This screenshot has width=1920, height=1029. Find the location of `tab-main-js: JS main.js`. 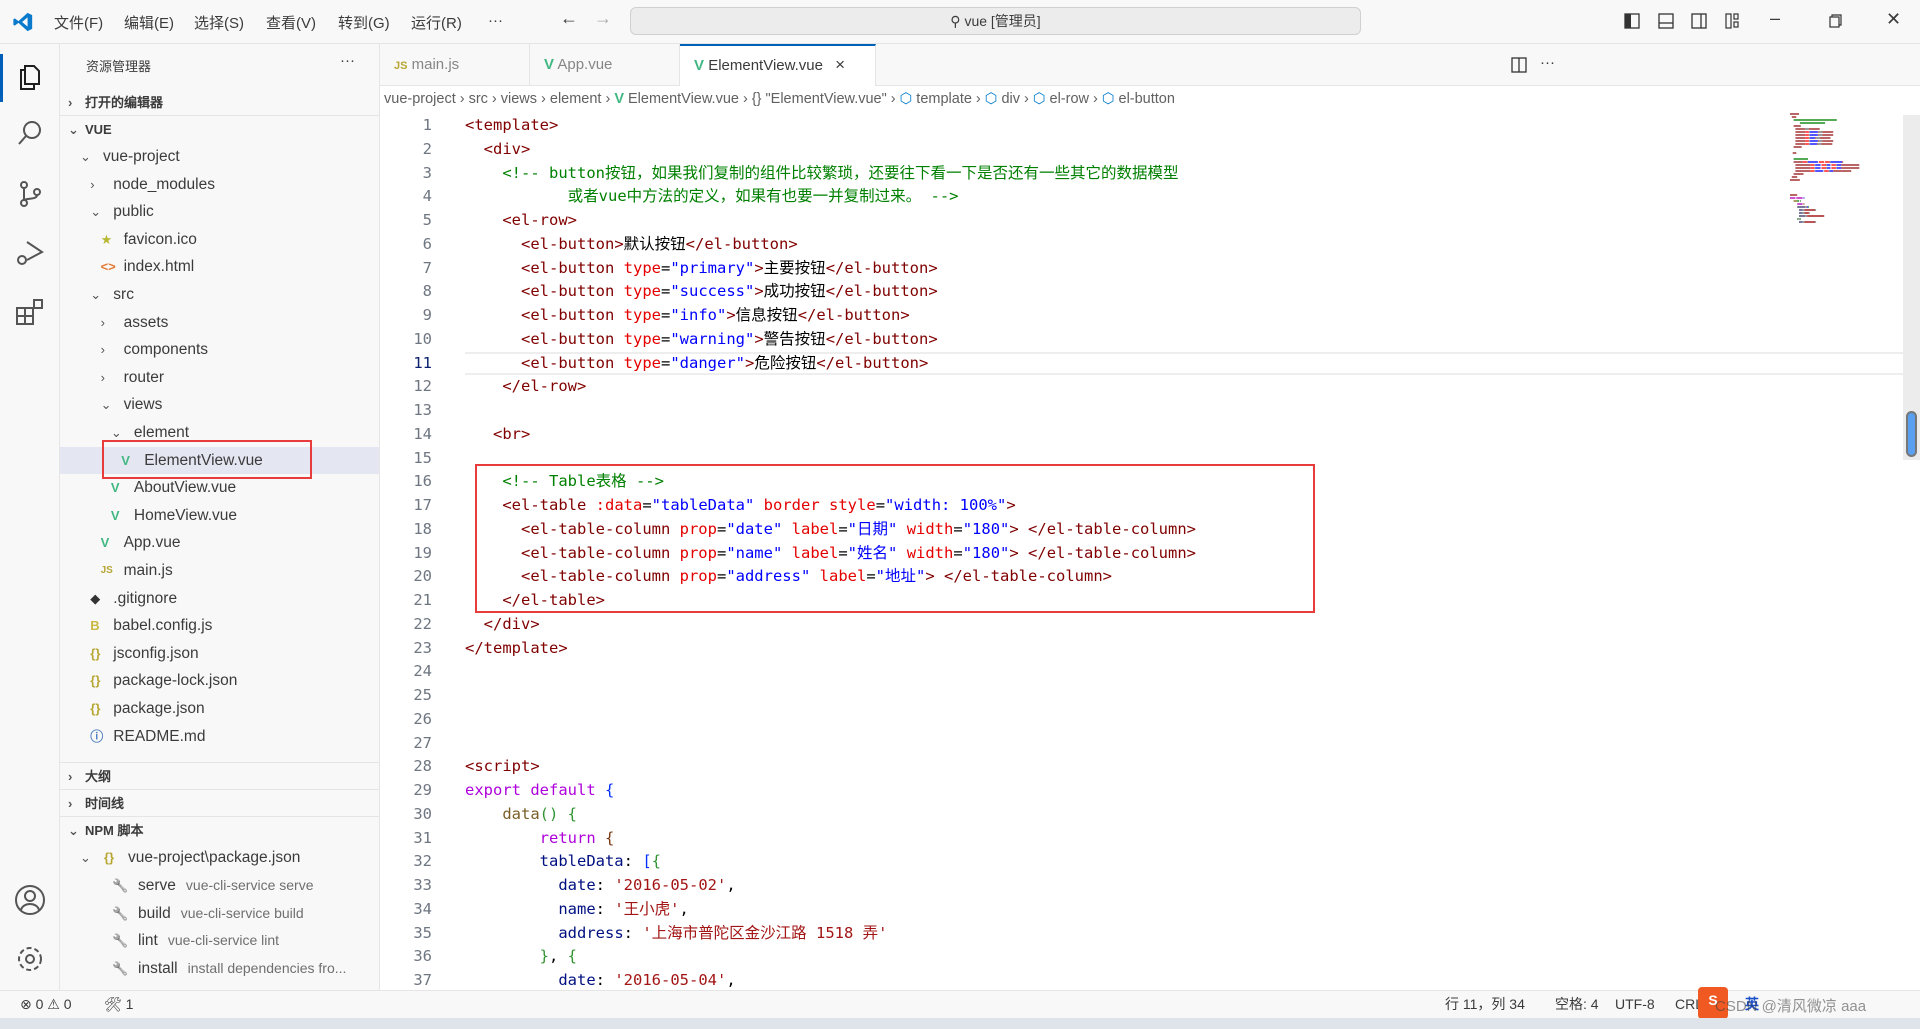

tab-main-js: JS main.js is located at coordinates (455, 65).